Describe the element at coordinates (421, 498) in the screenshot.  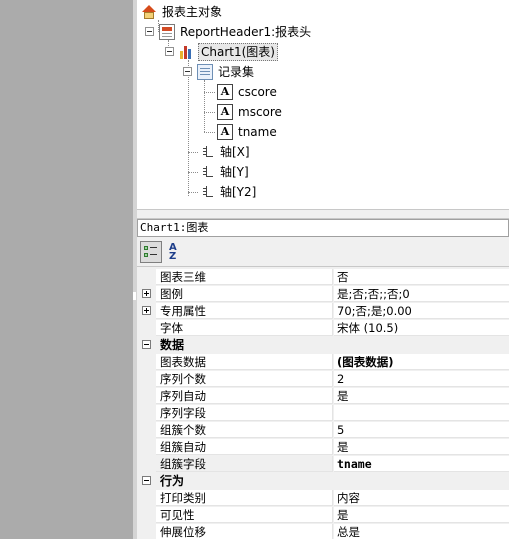
I see `property-value: 内容` at that location.